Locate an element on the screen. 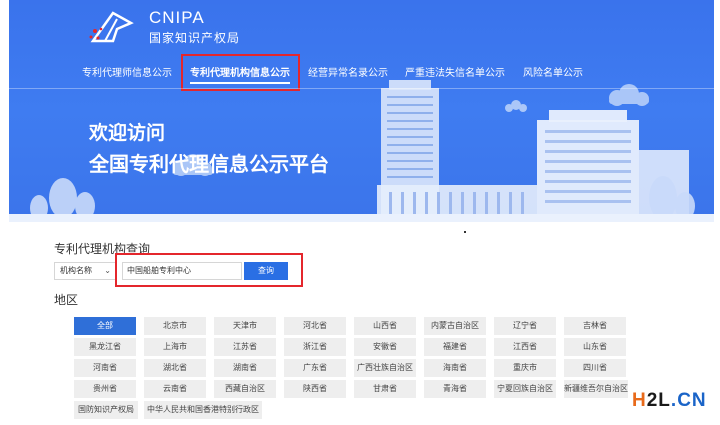 Image resolution: width=720 pixels, height=425 pixels. nav-item-agent-info: 专利代理师信息公示 is located at coordinates (127, 74).